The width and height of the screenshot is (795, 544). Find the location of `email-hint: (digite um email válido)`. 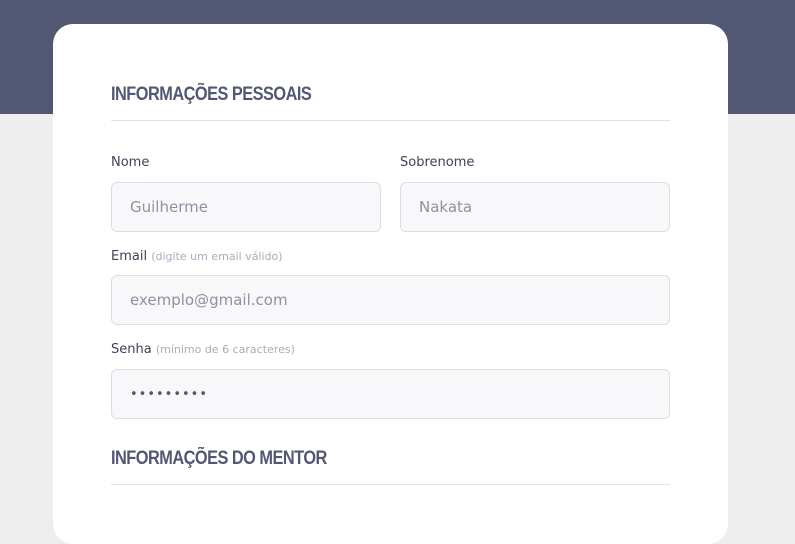

email-hint: (digite um email válido) is located at coordinates (217, 256).